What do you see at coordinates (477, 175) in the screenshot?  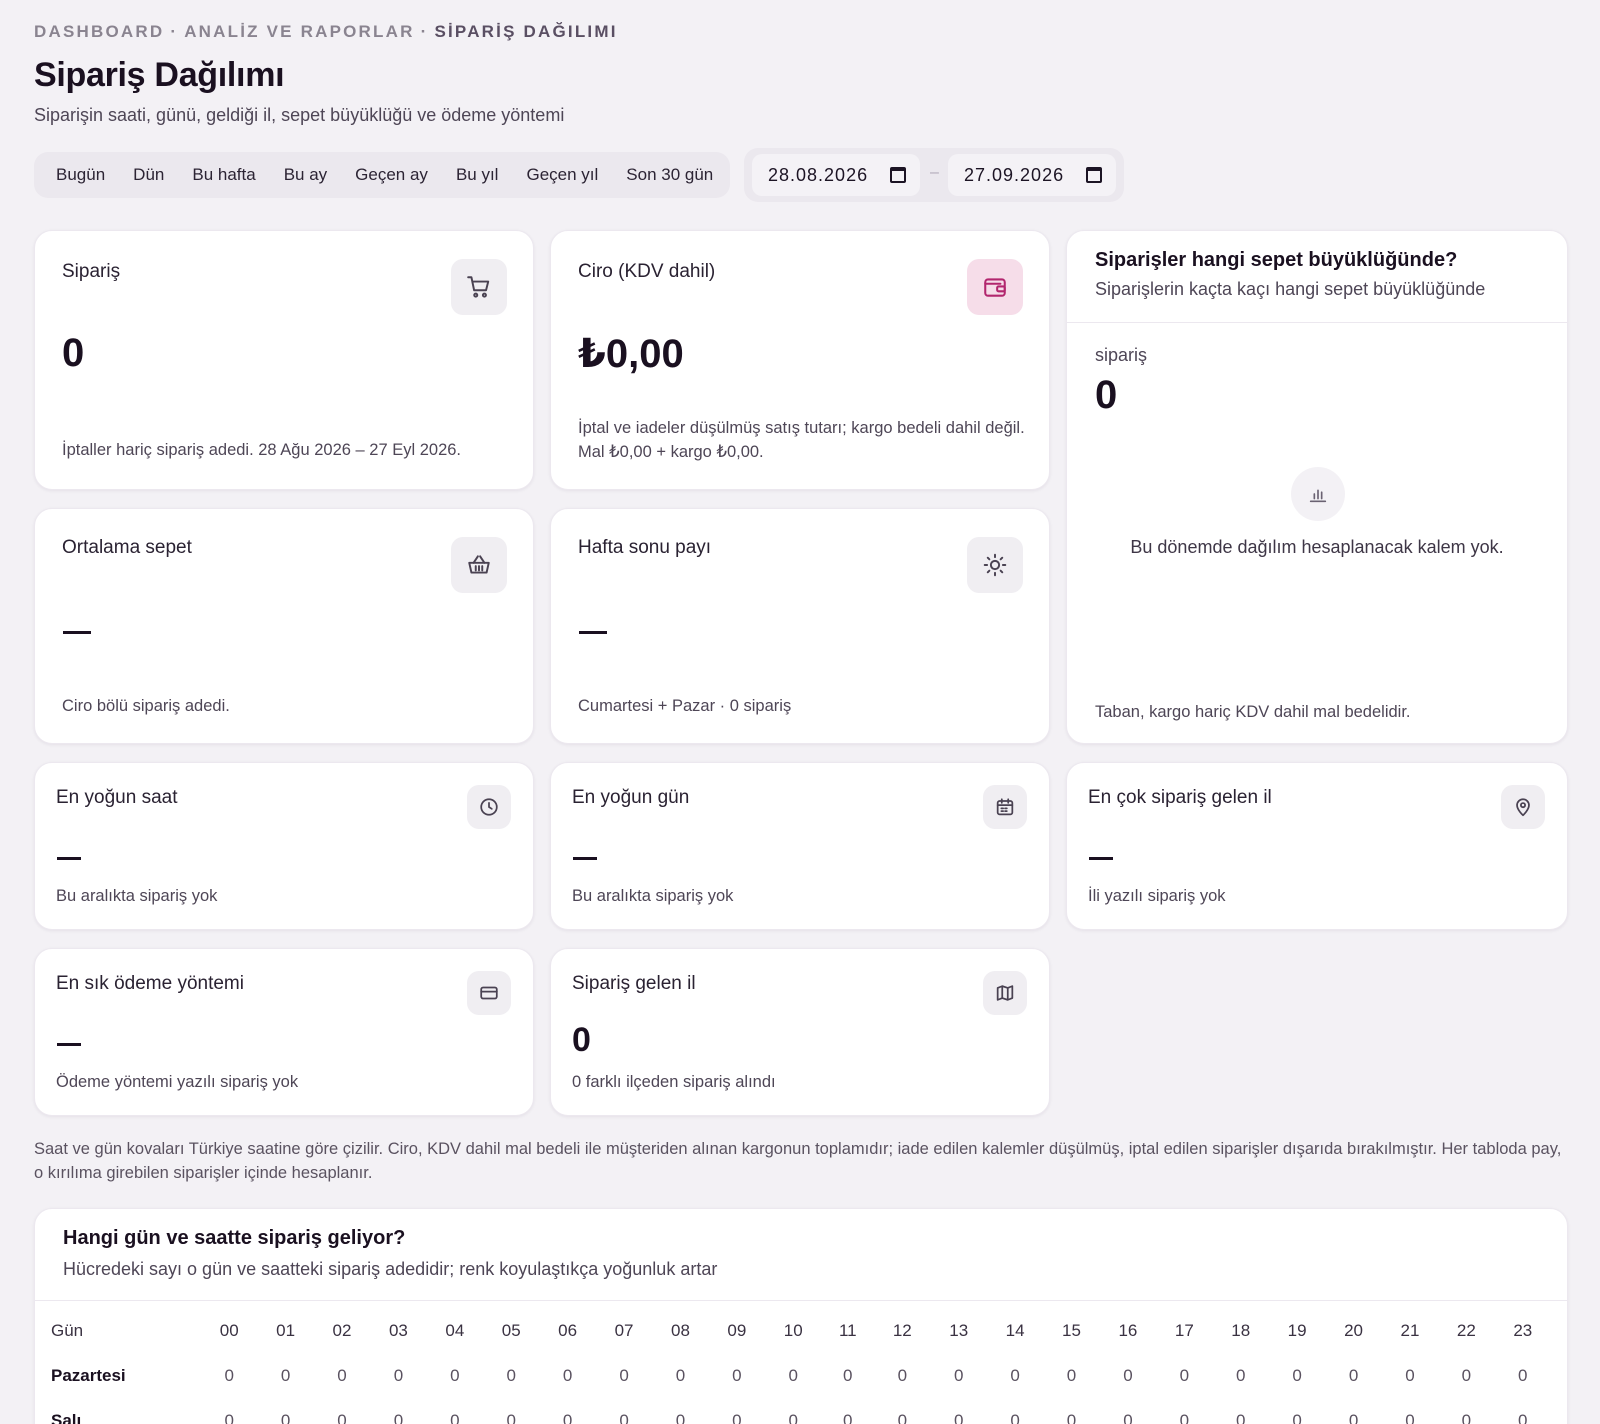 I see `range-tab-this-year: Bu yıl` at bounding box center [477, 175].